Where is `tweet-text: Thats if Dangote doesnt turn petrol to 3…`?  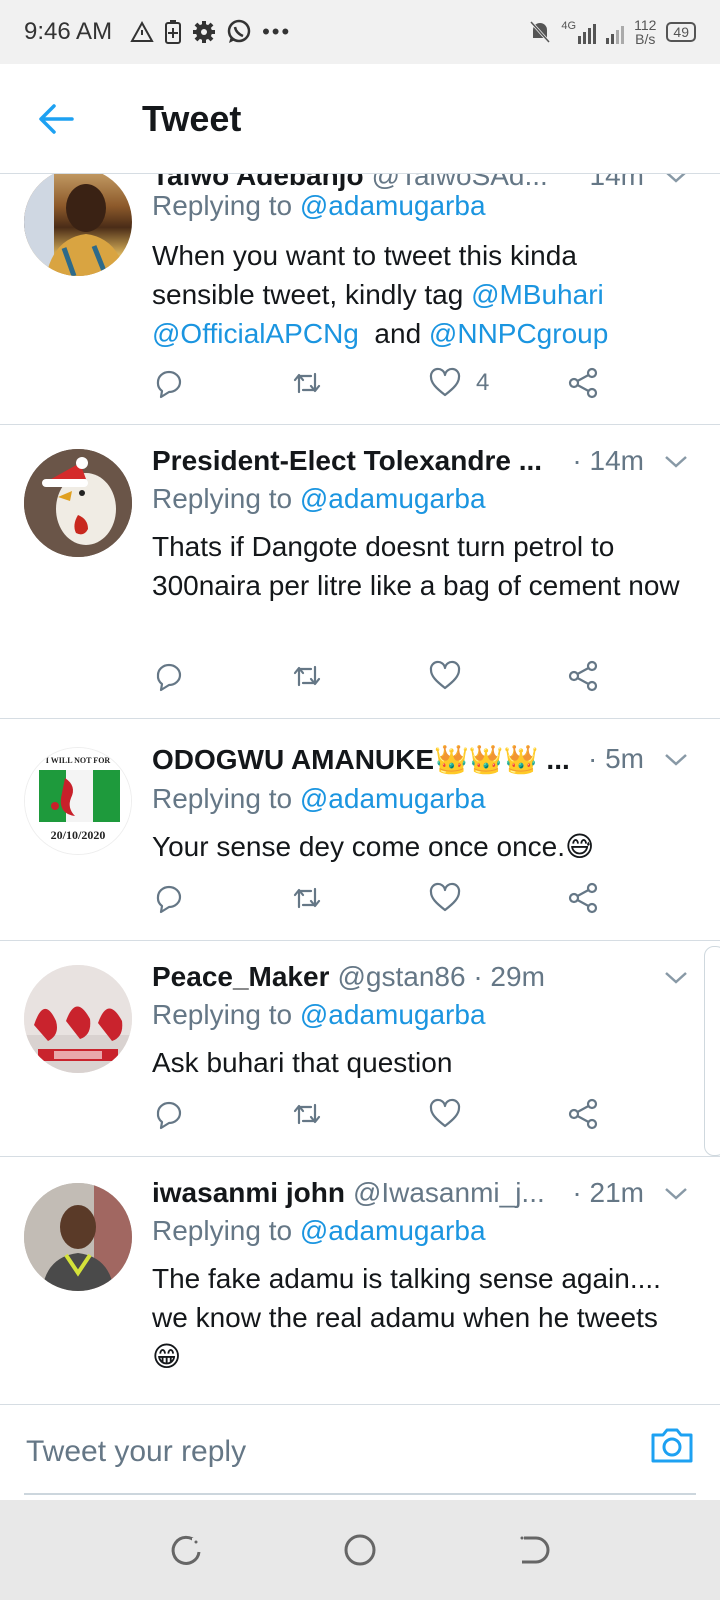 tweet-text: Thats if Dangote doesnt turn petrol to 3… is located at coordinates (416, 566).